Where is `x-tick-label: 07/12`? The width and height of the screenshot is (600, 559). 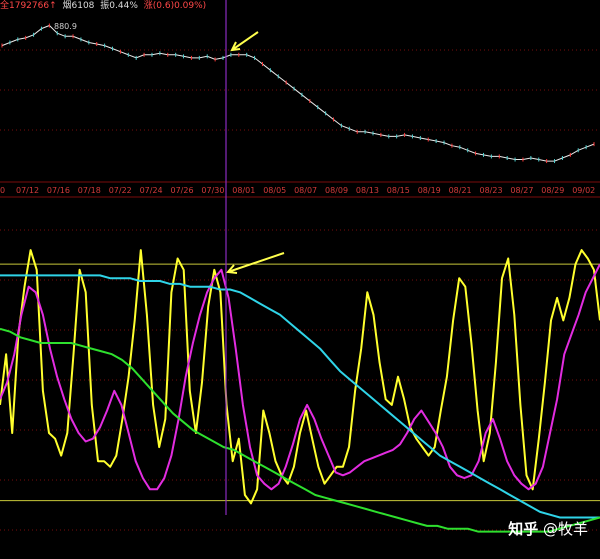
x-tick-label: 07/12 is located at coordinates (27, 190).